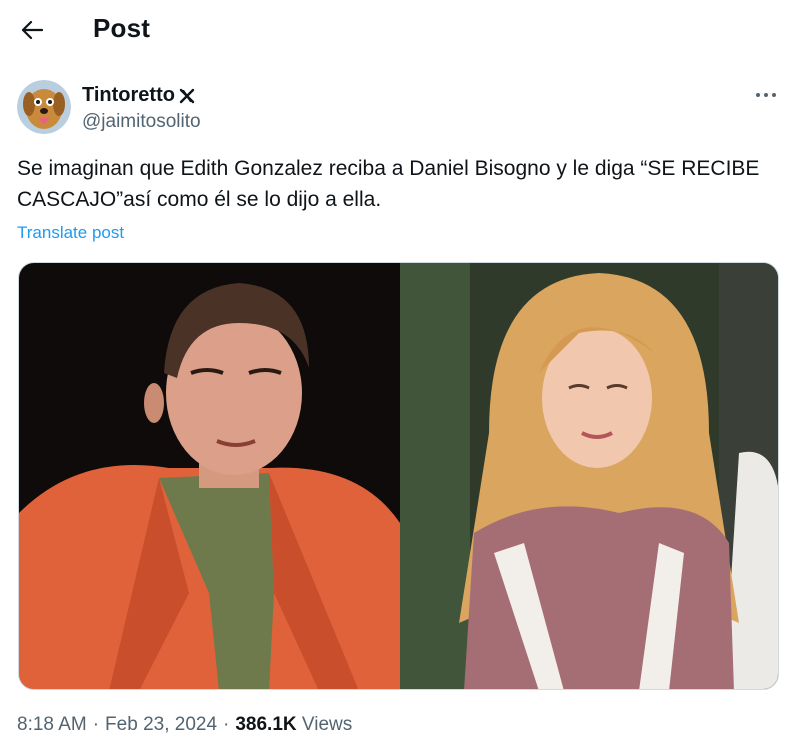 Image resolution: width=800 pixels, height=751 pixels. What do you see at coordinates (128, 95) in the screenshot?
I see `author-display-name: Tintoretto` at bounding box center [128, 95].